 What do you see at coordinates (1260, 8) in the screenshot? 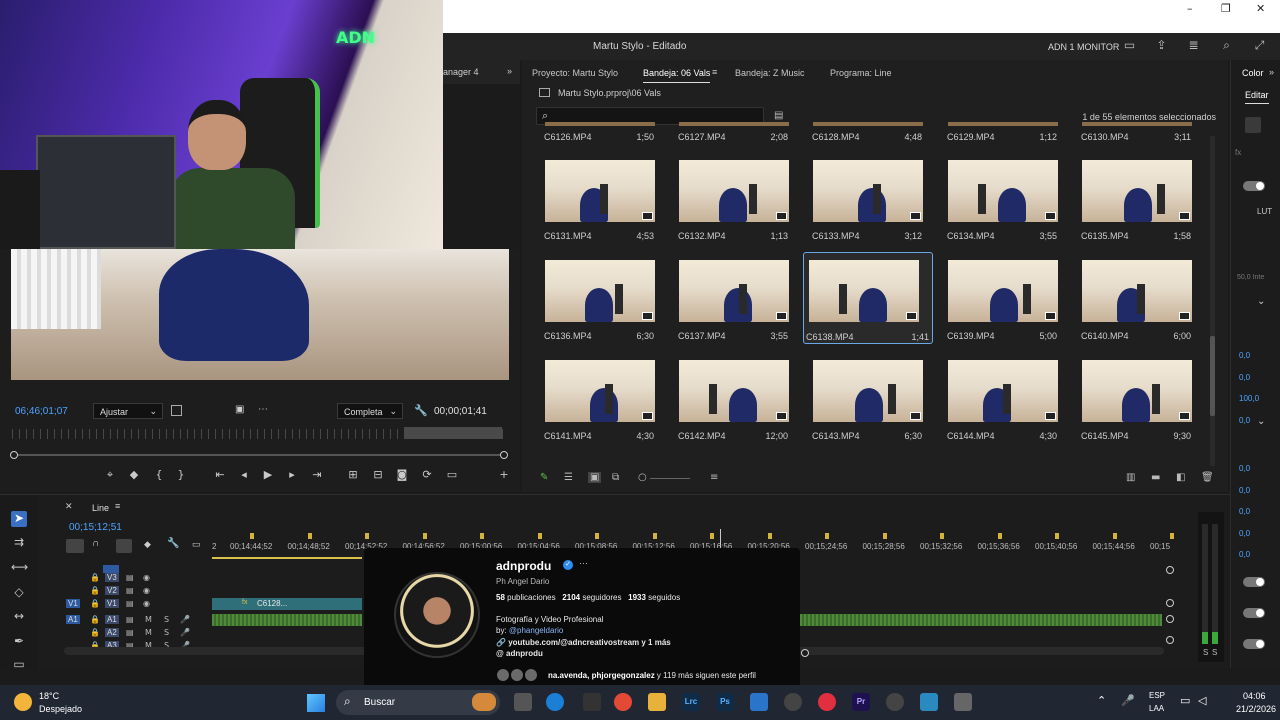
I see `close-icon: ✕` at bounding box center [1260, 8].